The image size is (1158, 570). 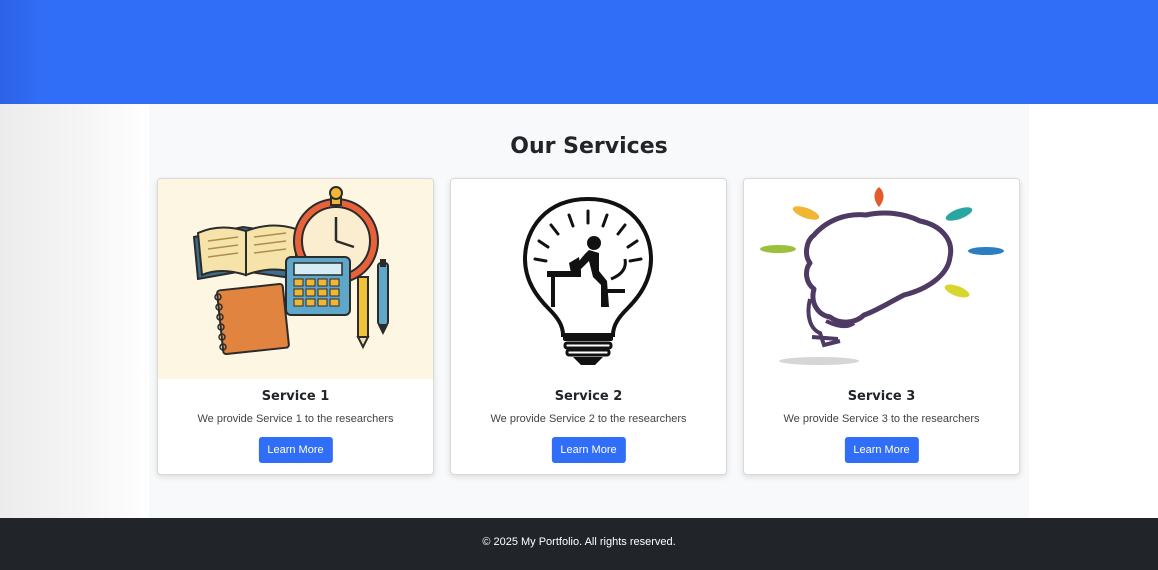 What do you see at coordinates (881, 396) in the screenshot?
I see `card-title: Service 3` at bounding box center [881, 396].